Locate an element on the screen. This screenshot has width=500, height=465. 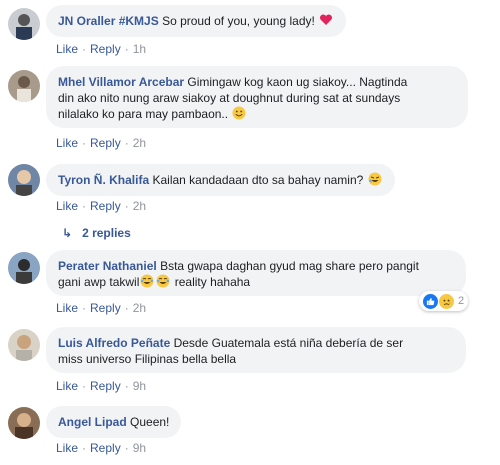
comment-text-line-2-end: reality hahaha is located at coordinates (212, 282).